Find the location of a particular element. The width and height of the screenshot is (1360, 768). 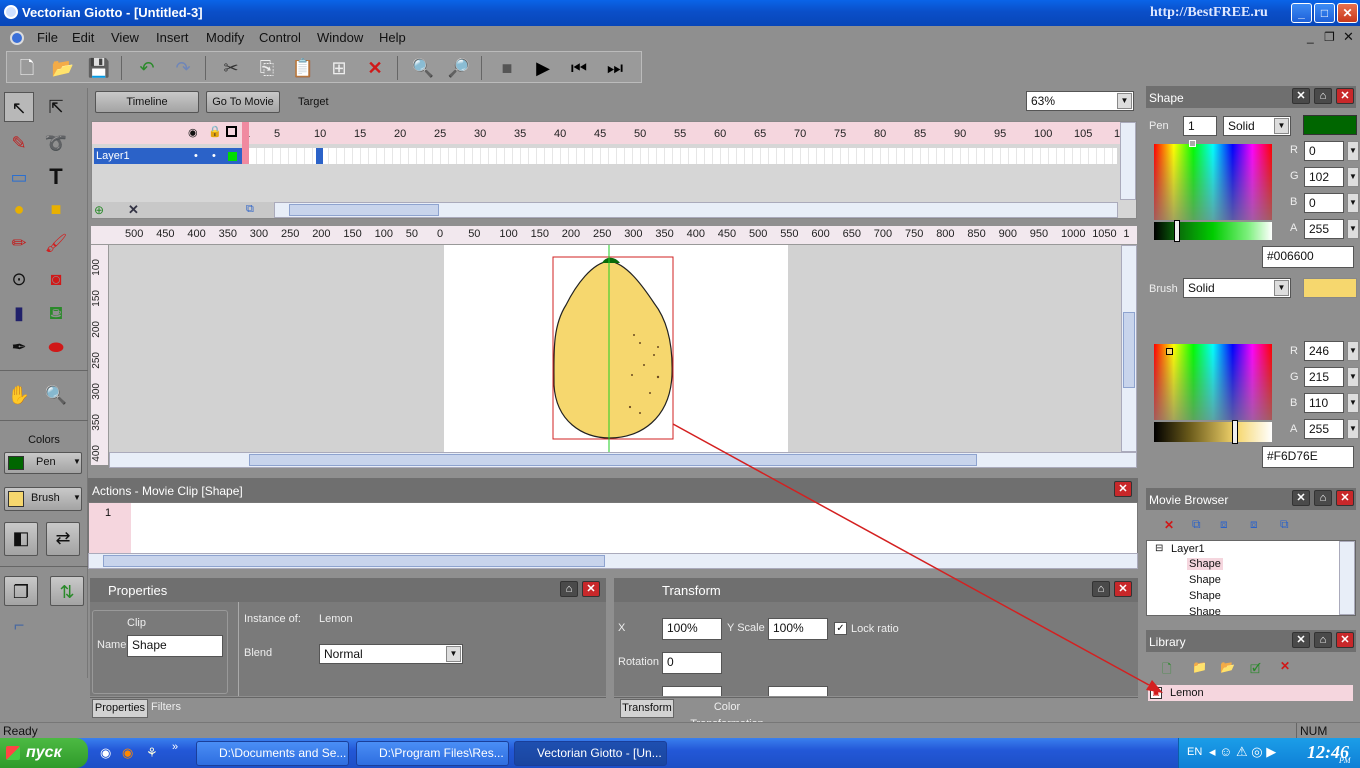

brush-spectrum-cursor is located at coordinates (1169, 351).